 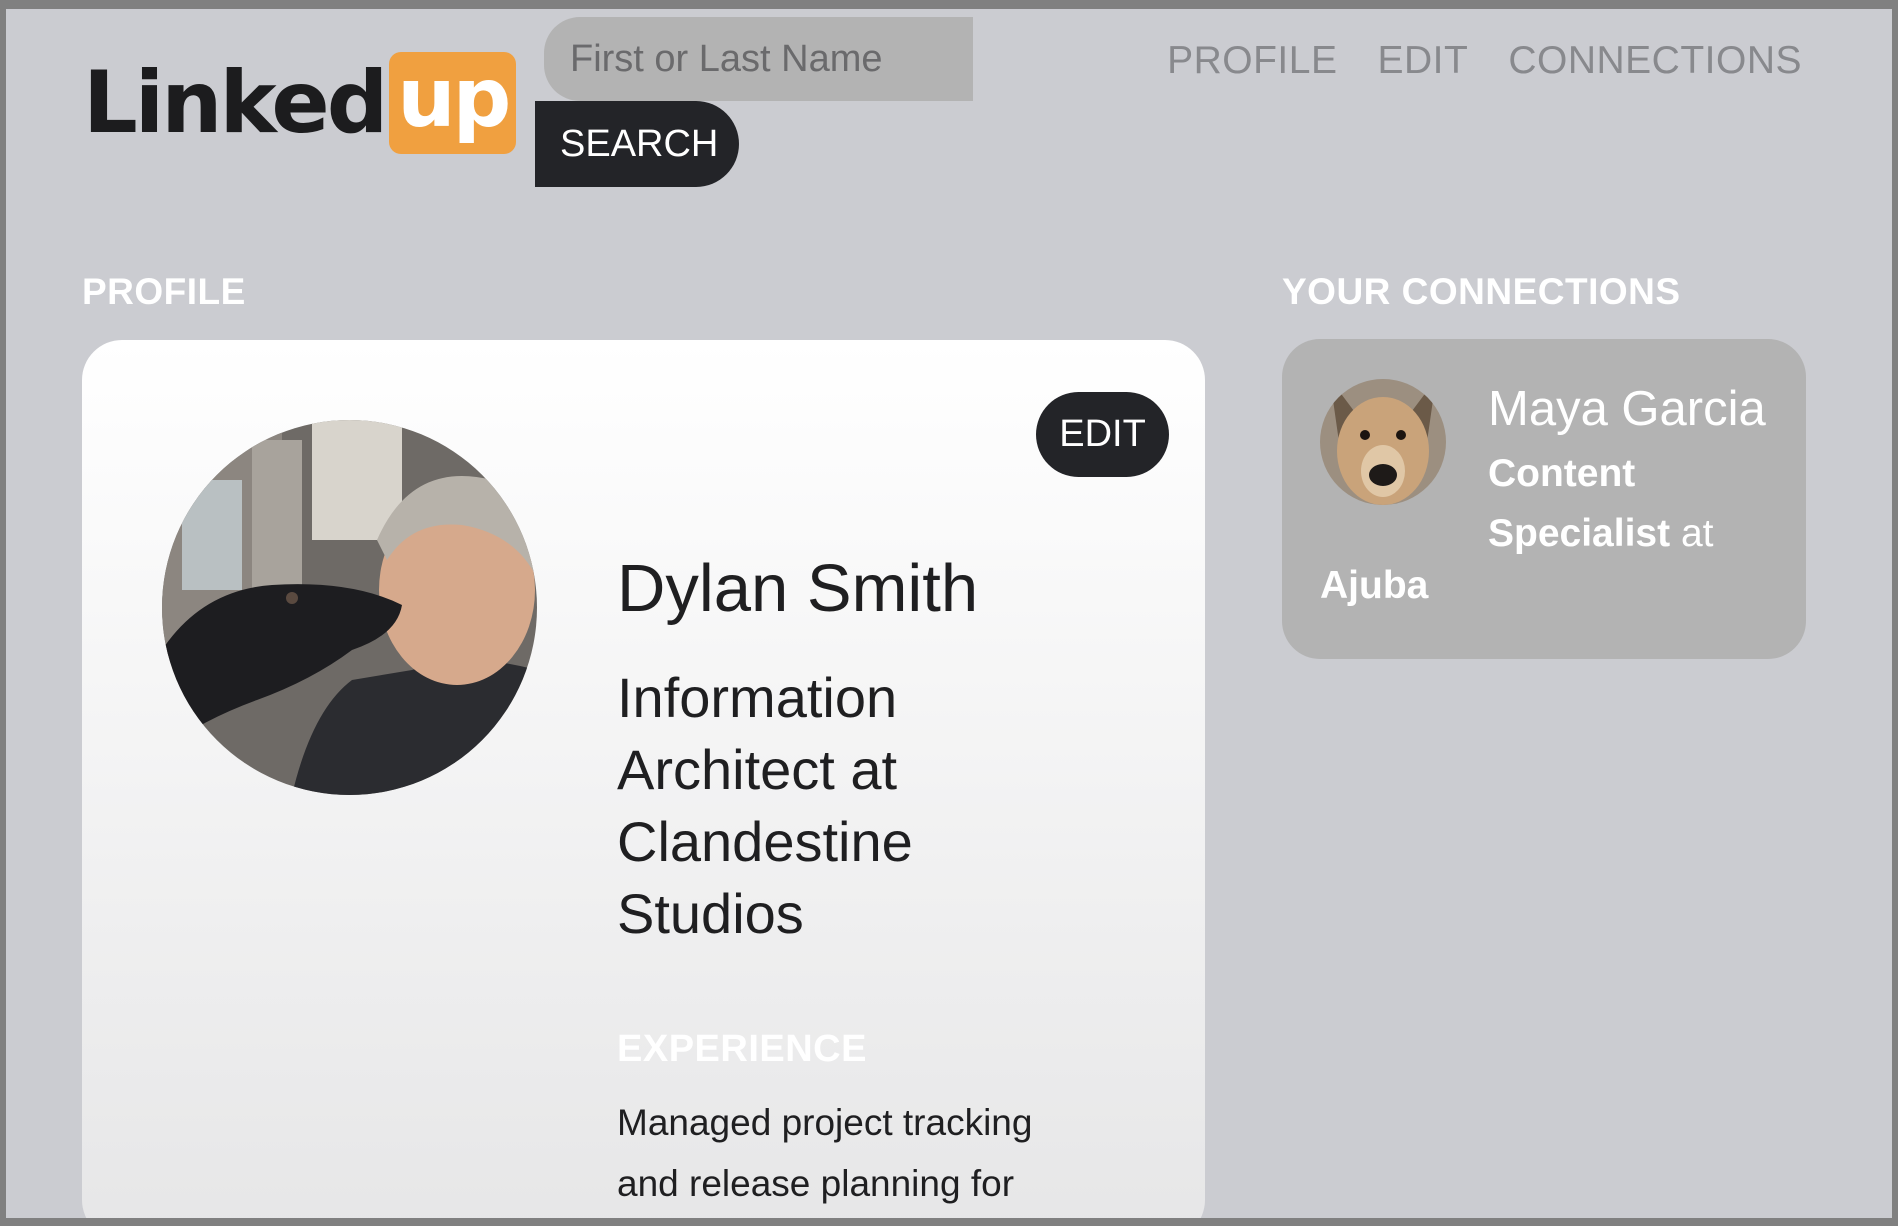 I want to click on connection-card: Maya Garcia Content Specialist at Ajuba, so click(x=1544, y=499).